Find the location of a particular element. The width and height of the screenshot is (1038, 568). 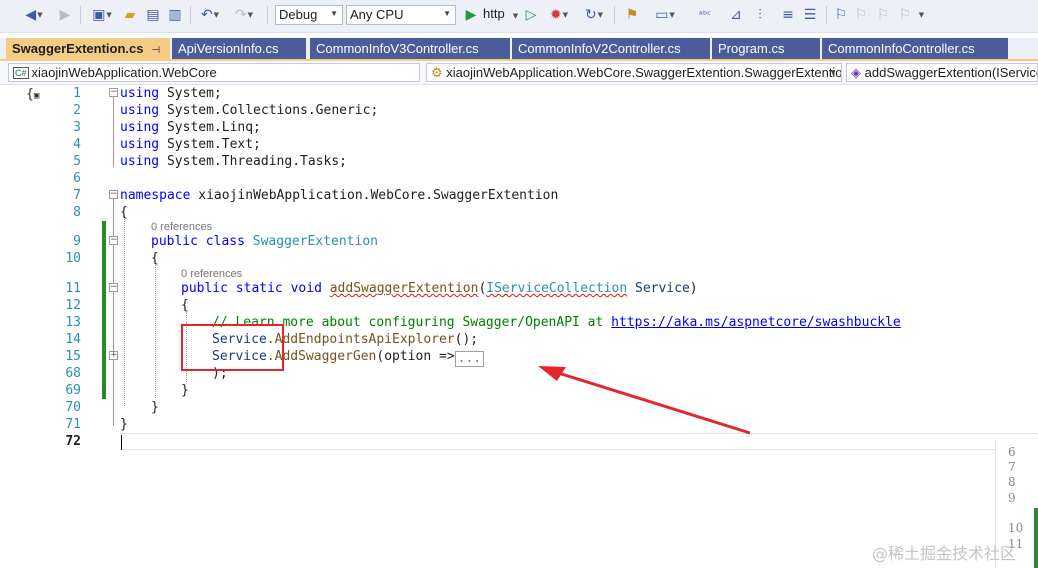

tab-commoninfov2controller: CommonInfoV2Controller.cs is located at coordinates (611, 48).